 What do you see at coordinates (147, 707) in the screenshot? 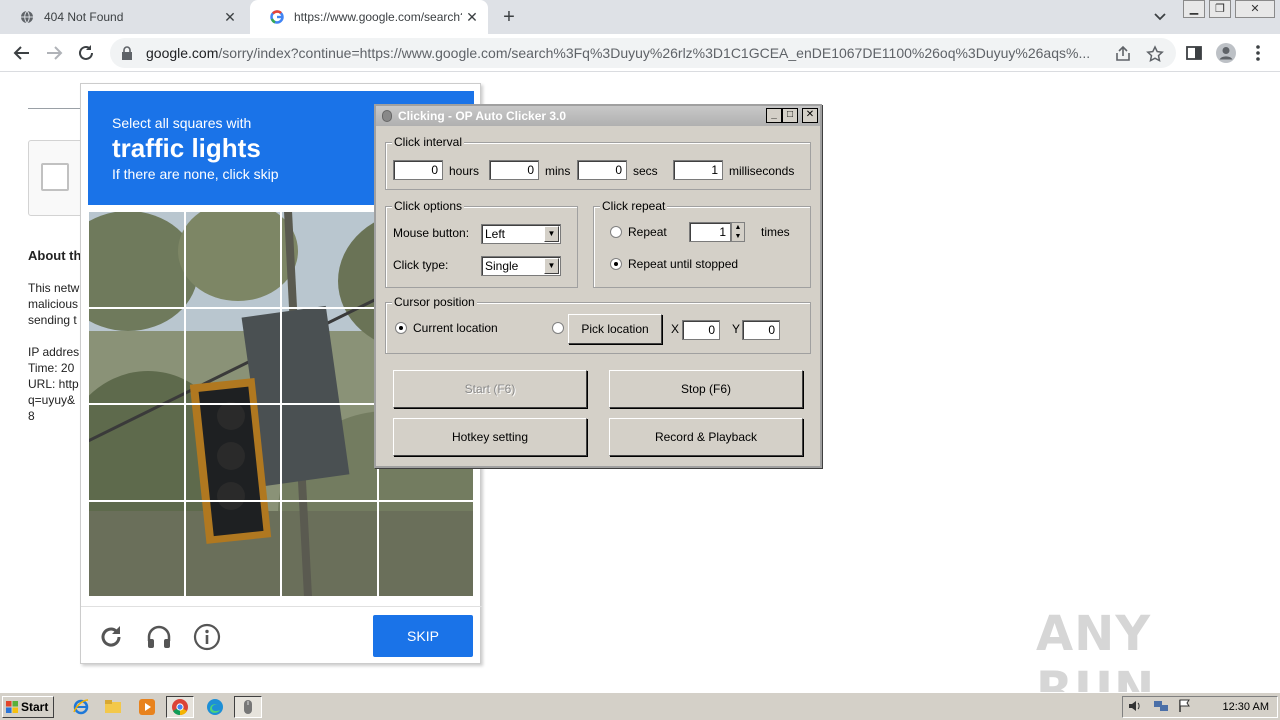
I see `media-player-icon` at bounding box center [147, 707].